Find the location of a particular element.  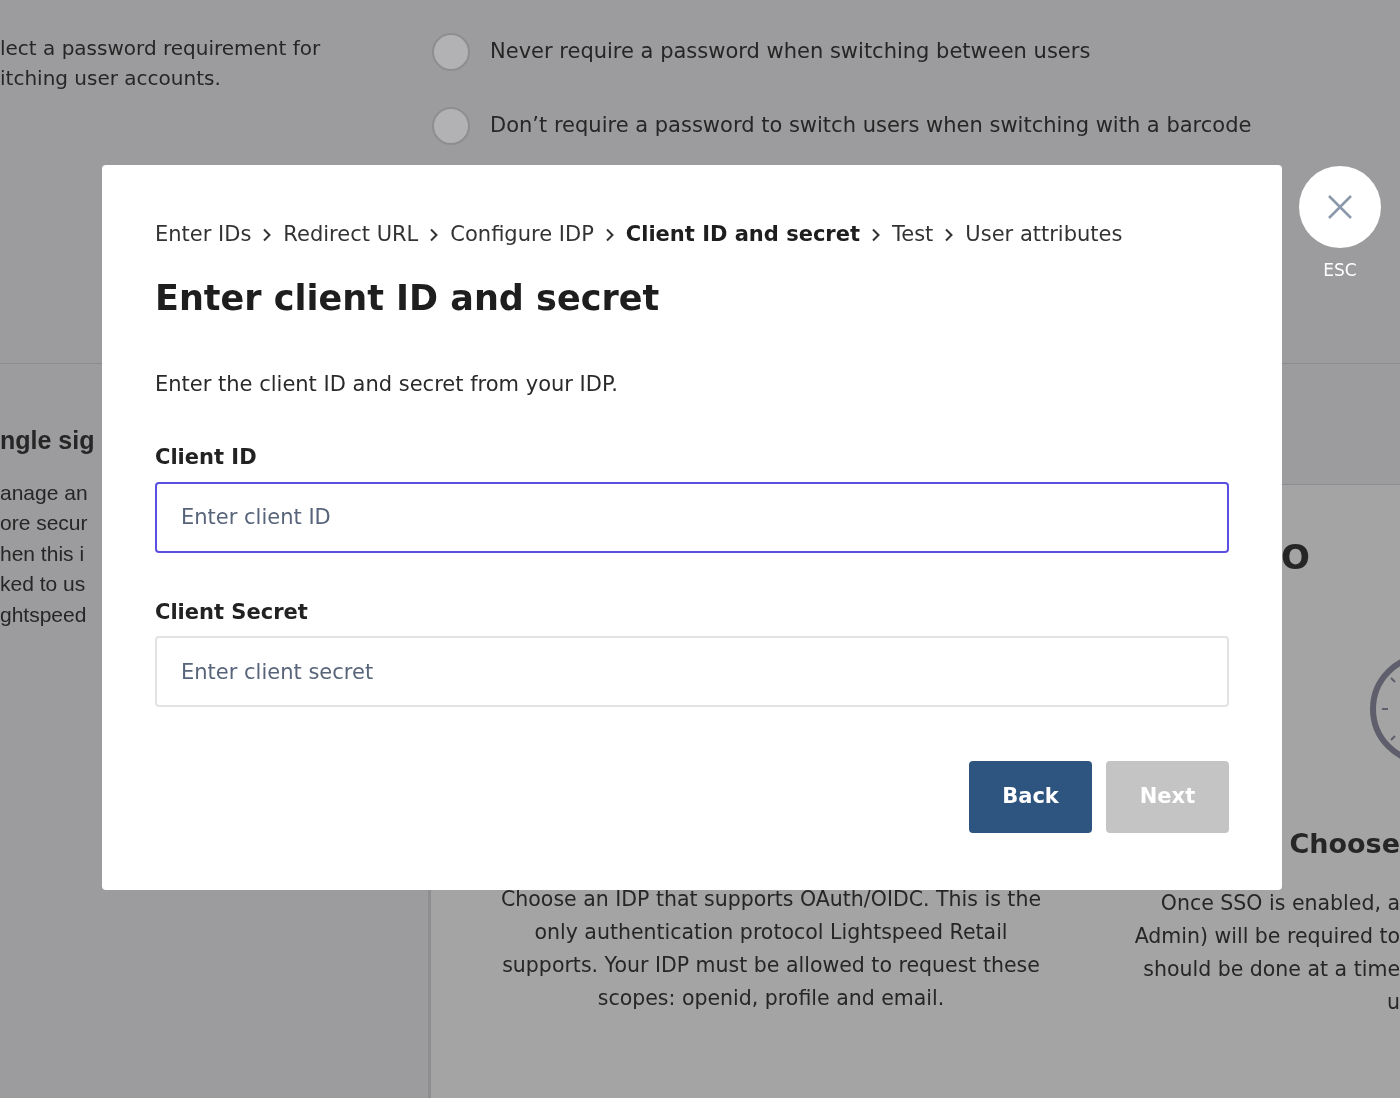

esc-label: ESC is located at coordinates (1340, 270).